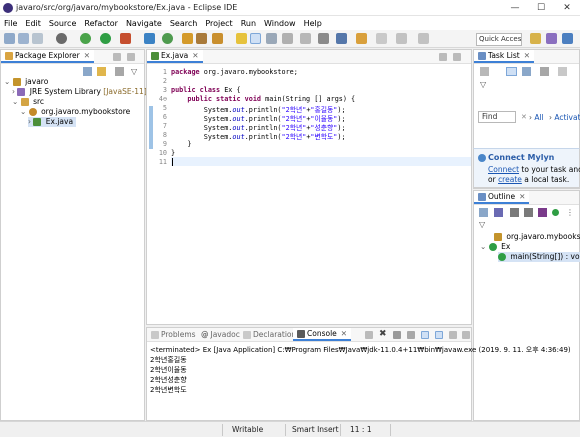  What do you see at coordinates (542, 212) in the screenshot?
I see `hide-nonpublic-icon` at bounding box center [542, 212].